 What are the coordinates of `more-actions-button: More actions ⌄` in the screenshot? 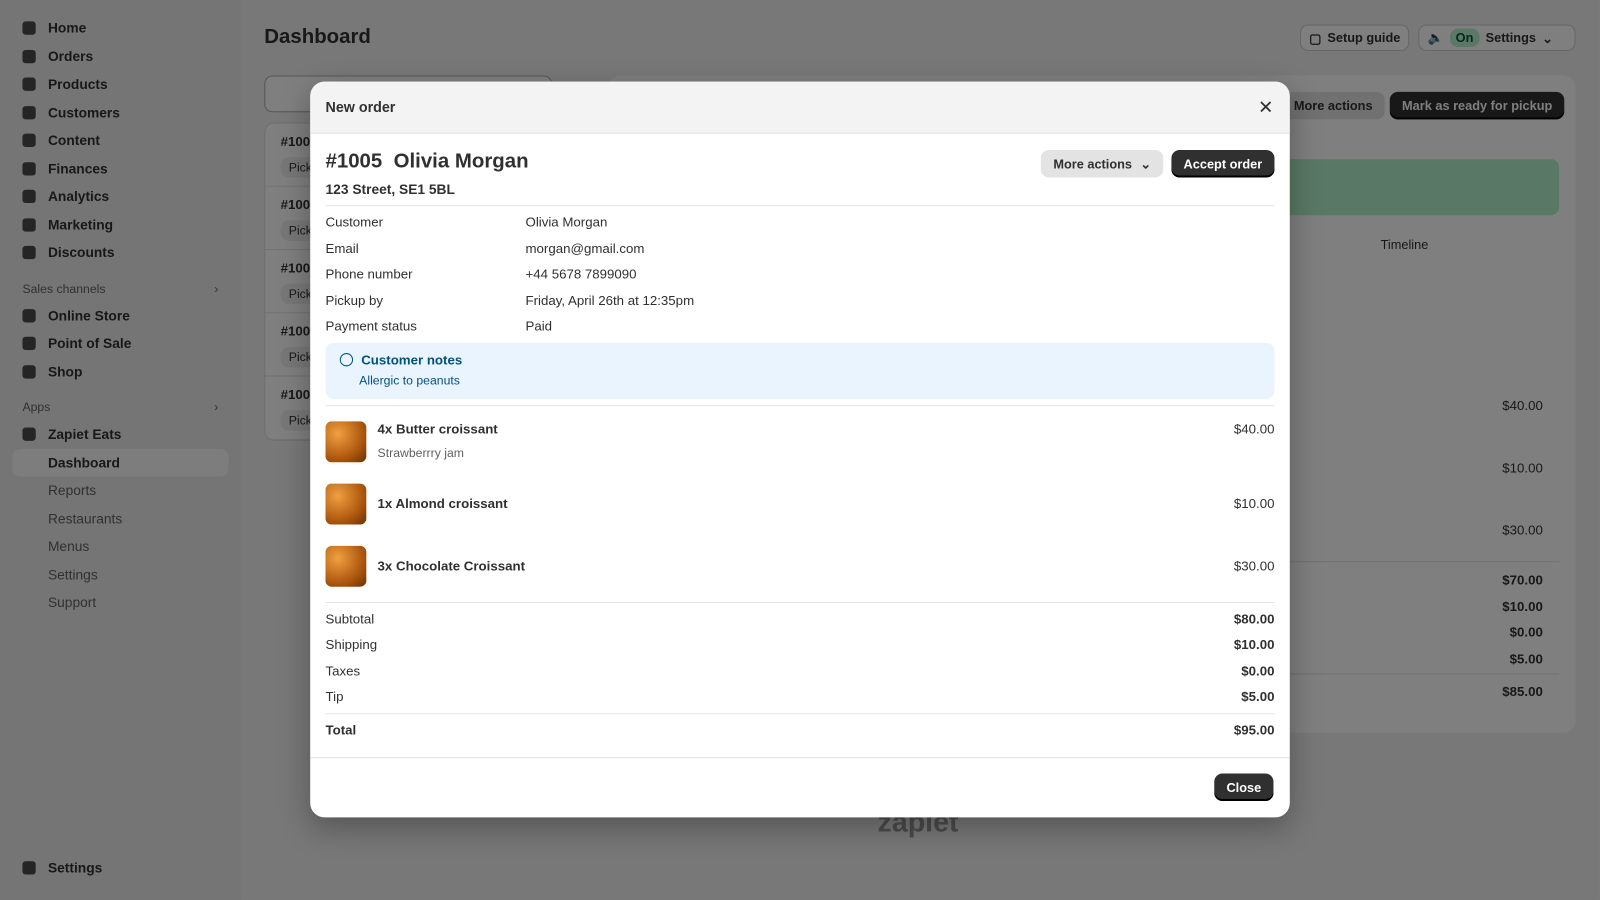 It's located at (1102, 163).